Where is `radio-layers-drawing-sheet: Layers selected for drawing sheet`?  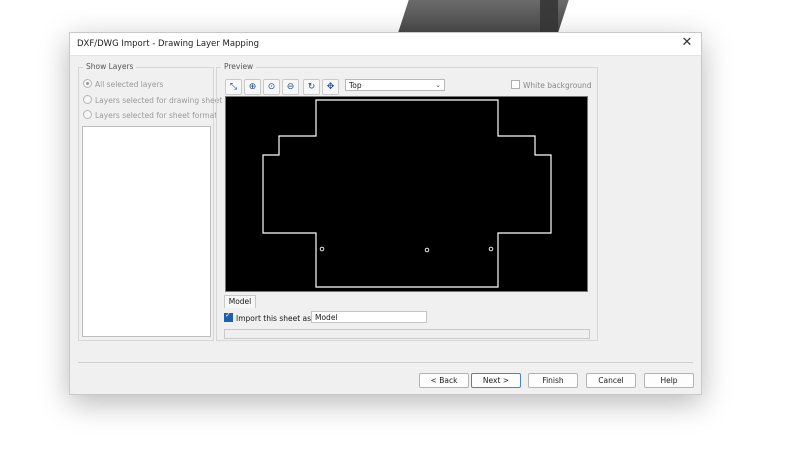
radio-layers-drawing-sheet: Layers selected for drawing sheet is located at coordinates (152, 100).